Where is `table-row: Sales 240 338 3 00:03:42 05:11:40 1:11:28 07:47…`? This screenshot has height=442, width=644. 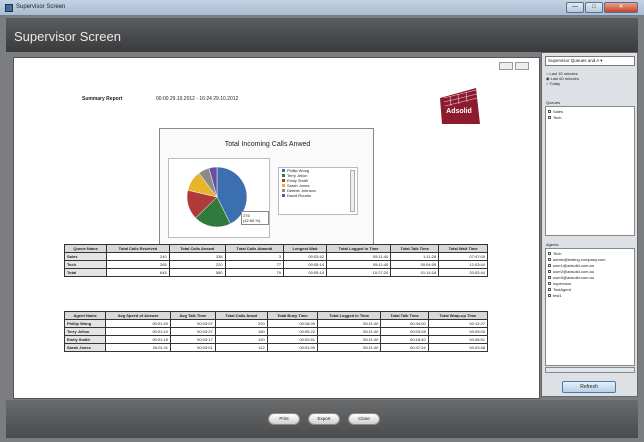 table-row: Sales 240 338 3 00:03:42 05:11:40 1:11:28 07:47… is located at coordinates (275, 256).